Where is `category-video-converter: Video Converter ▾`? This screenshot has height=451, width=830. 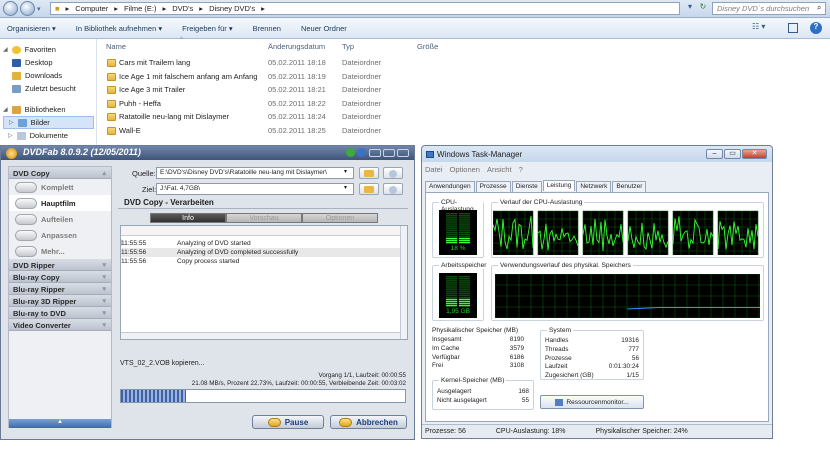
category-video-converter: Video Converter ▾ is located at coordinates (60, 325).